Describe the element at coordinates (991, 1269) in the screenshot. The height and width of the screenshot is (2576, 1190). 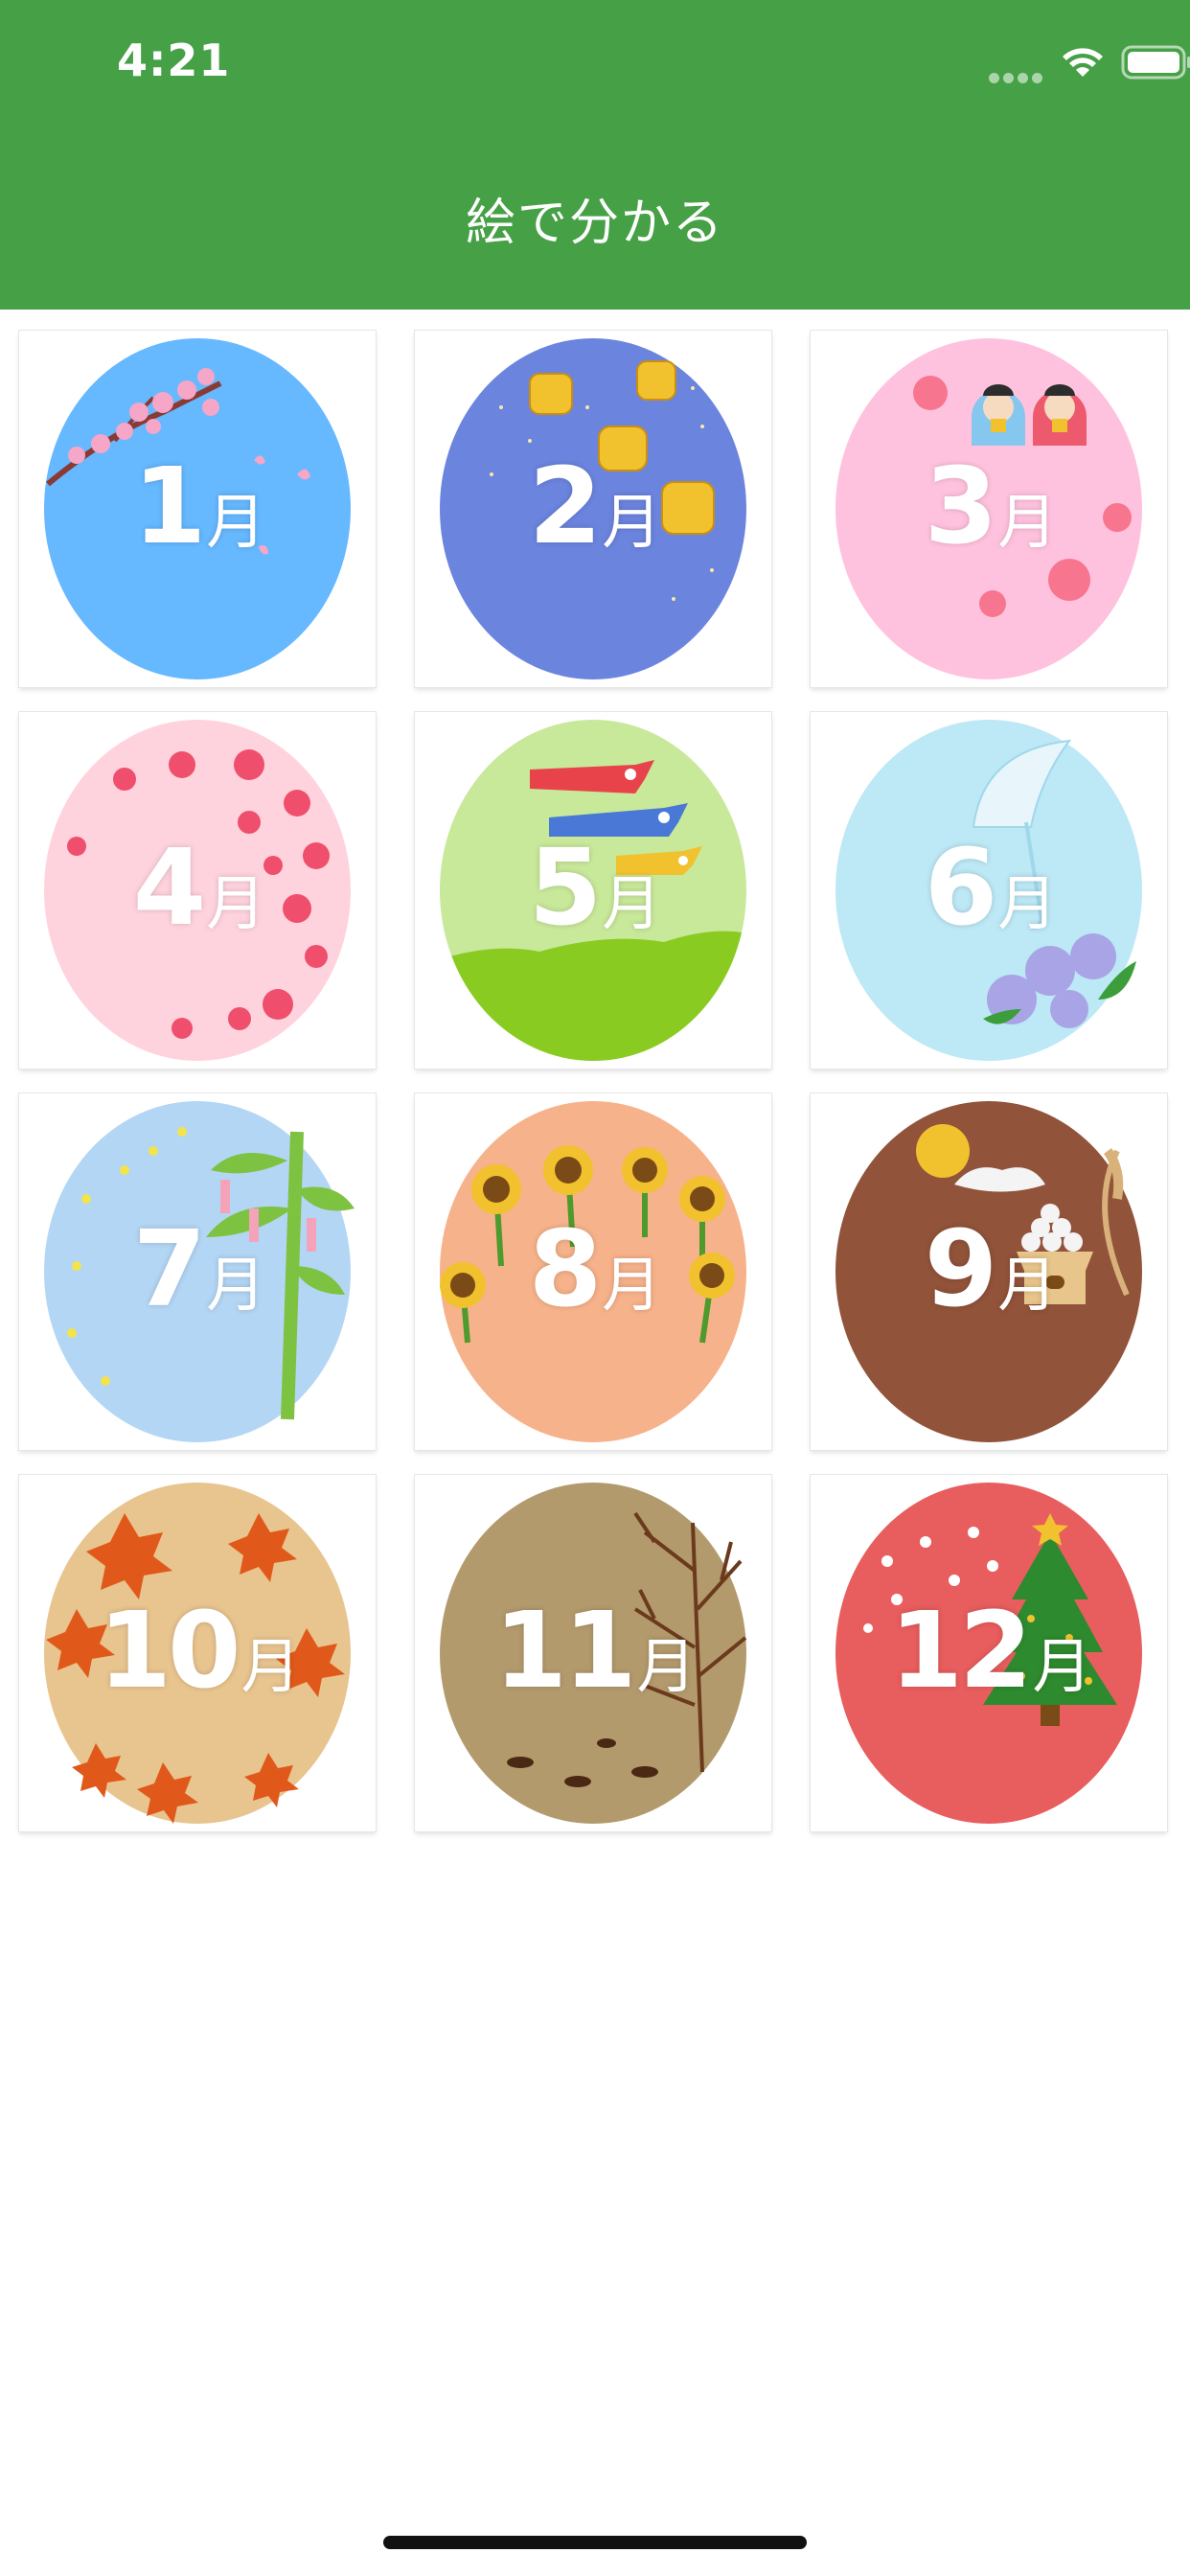
I see `month-label: 9月` at that location.